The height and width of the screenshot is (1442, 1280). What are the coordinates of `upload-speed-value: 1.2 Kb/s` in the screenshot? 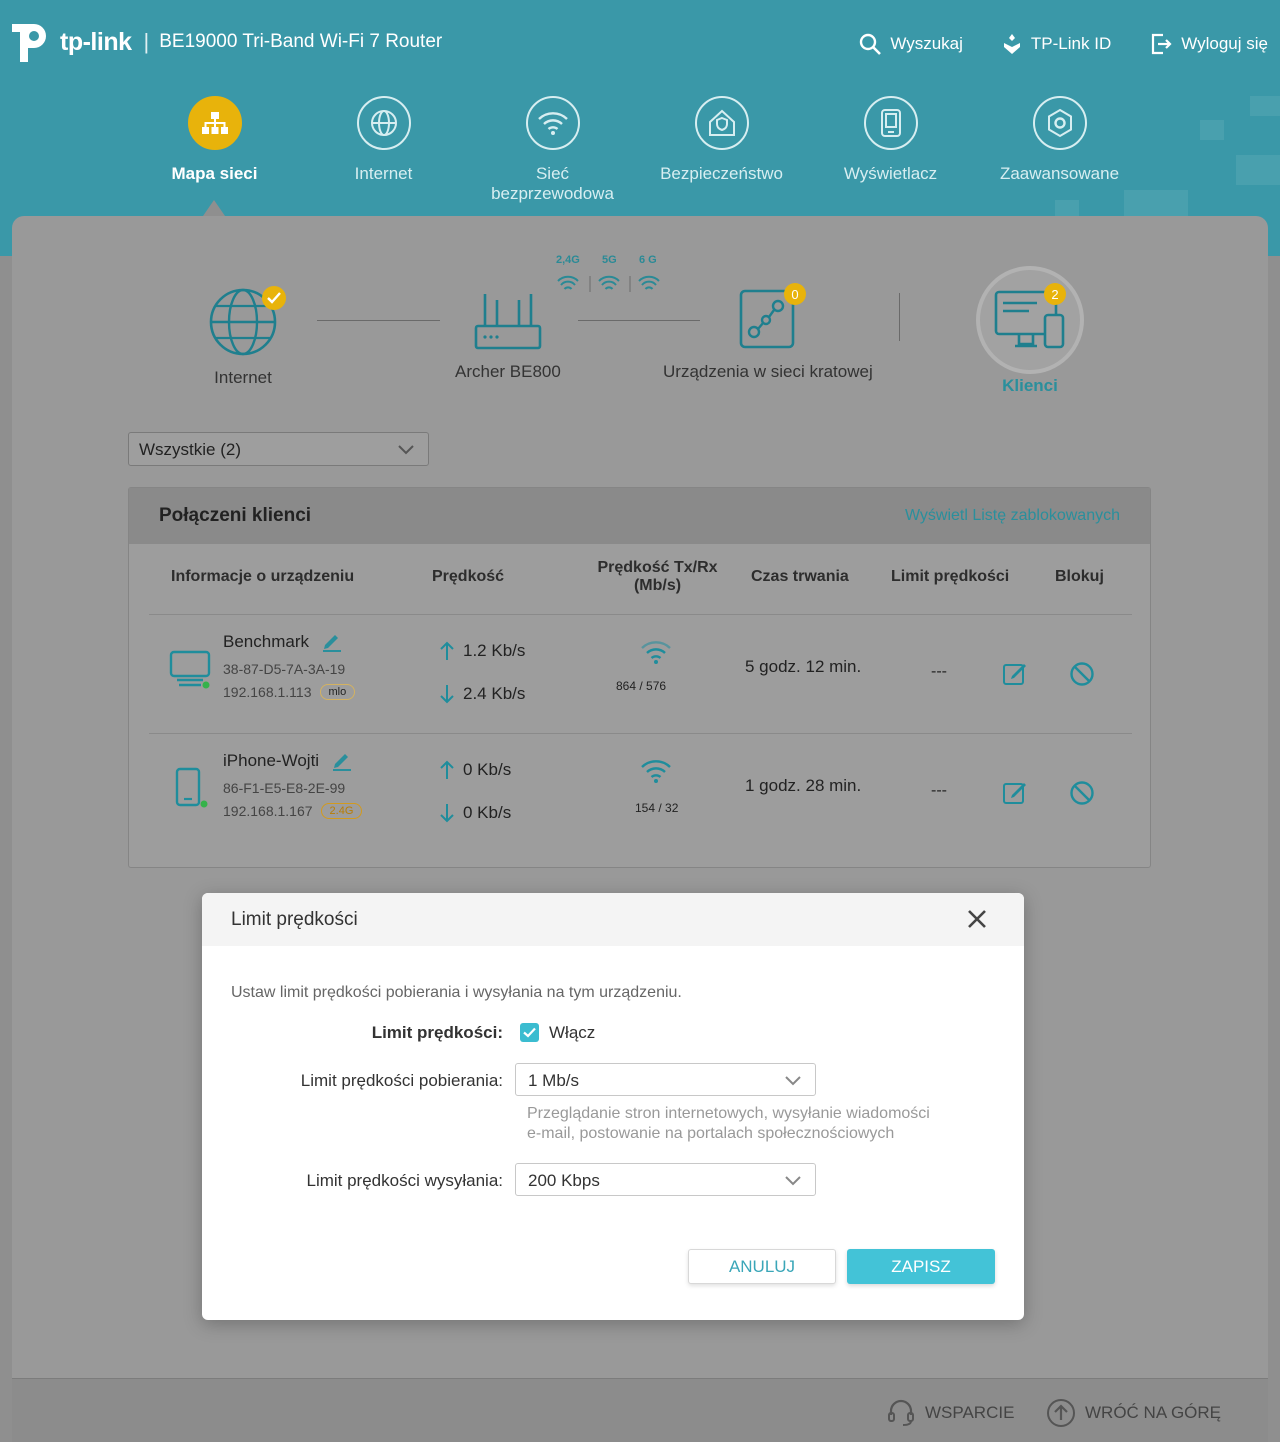 It's located at (494, 650).